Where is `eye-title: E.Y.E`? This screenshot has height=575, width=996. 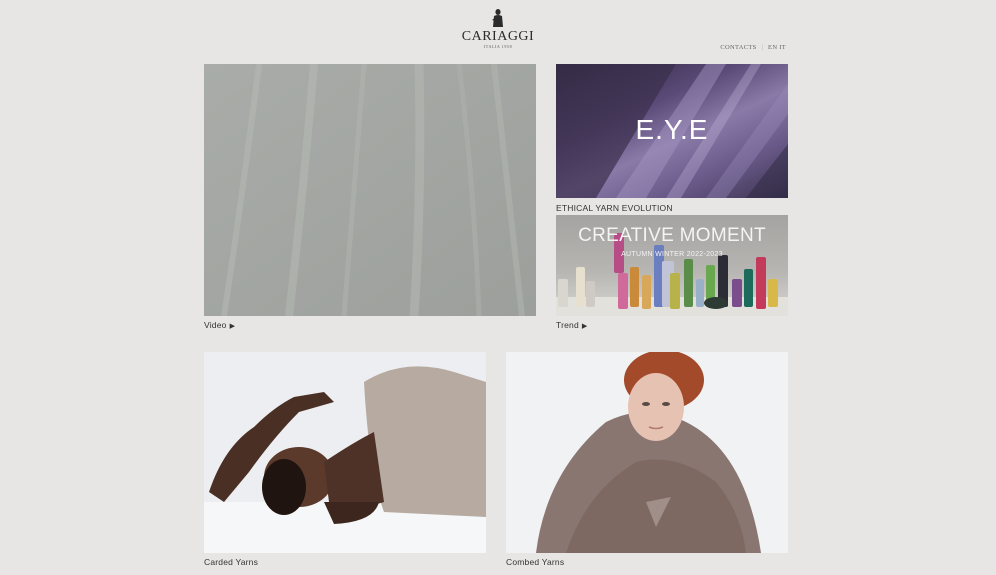
eye-title: E.Y.E is located at coordinates (672, 129).